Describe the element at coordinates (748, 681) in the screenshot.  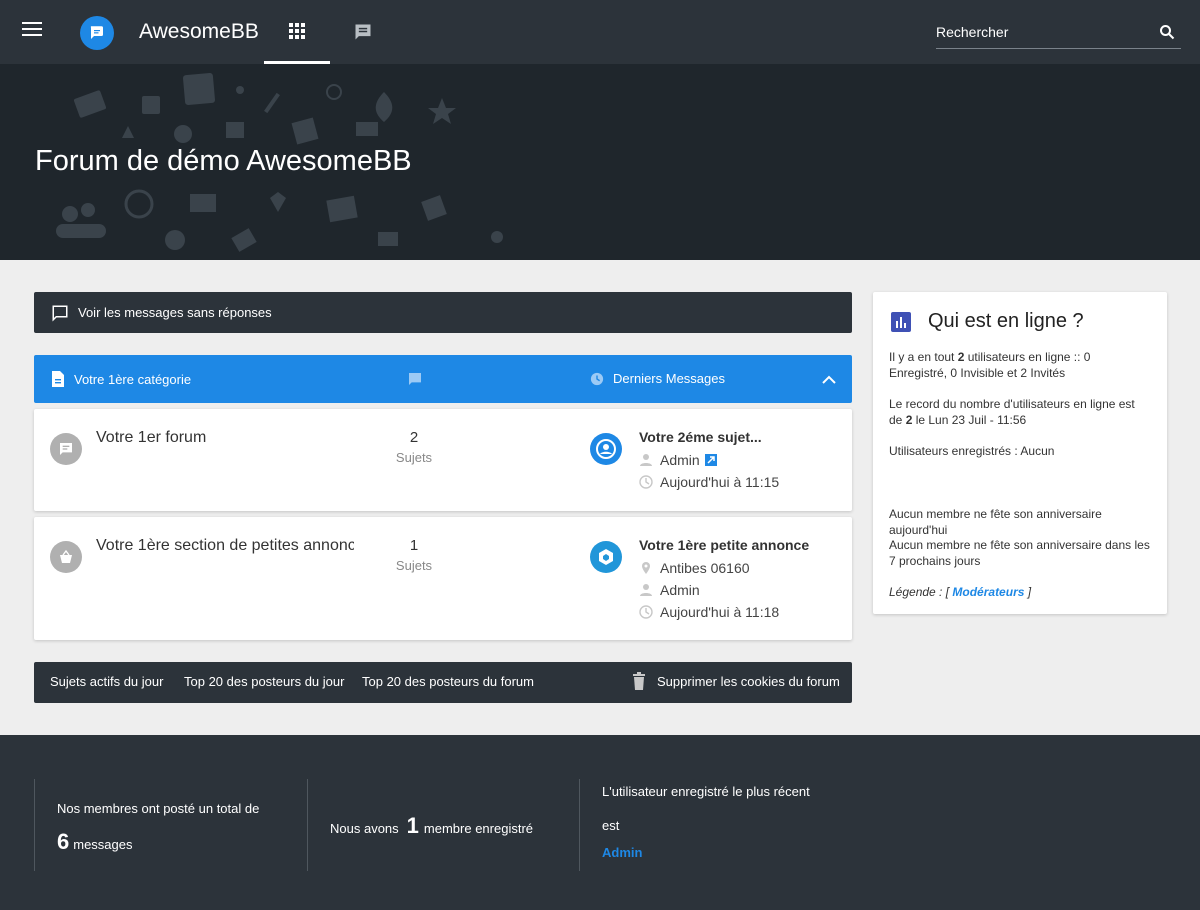
I see `delete-cookies-label: Supprimer les cookies du forum` at that location.